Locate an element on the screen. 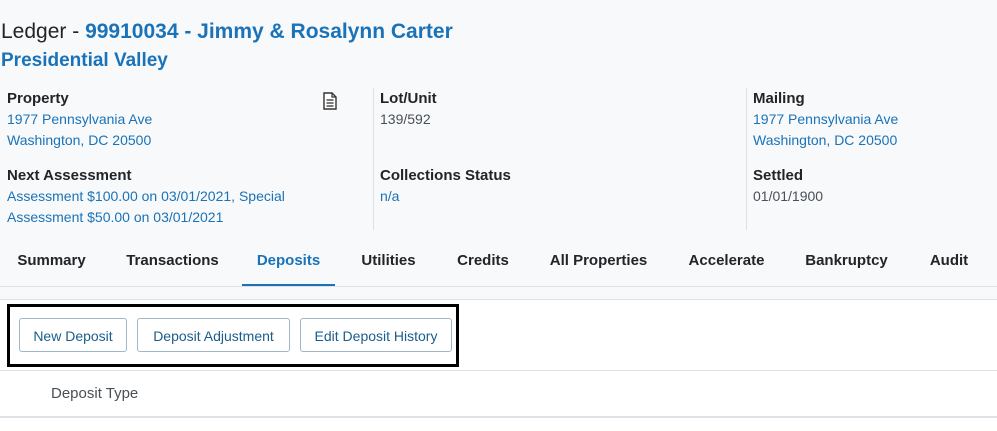 The width and height of the screenshot is (997, 431). collections-status-cell: Collections Status n/a is located at coordinates (445, 186).